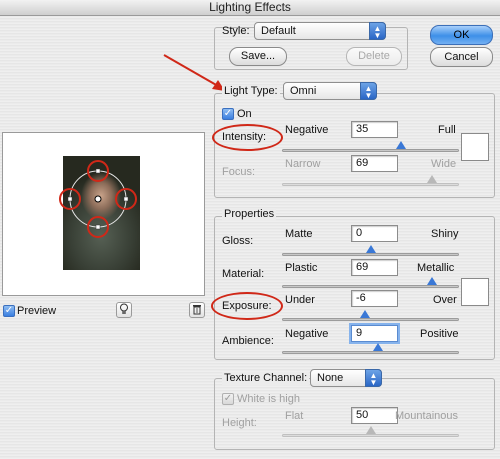 Image resolution: width=500 pixels, height=459 pixels. What do you see at coordinates (100, 195) in the screenshot?
I see `light-position-overlay` at bounding box center [100, 195].